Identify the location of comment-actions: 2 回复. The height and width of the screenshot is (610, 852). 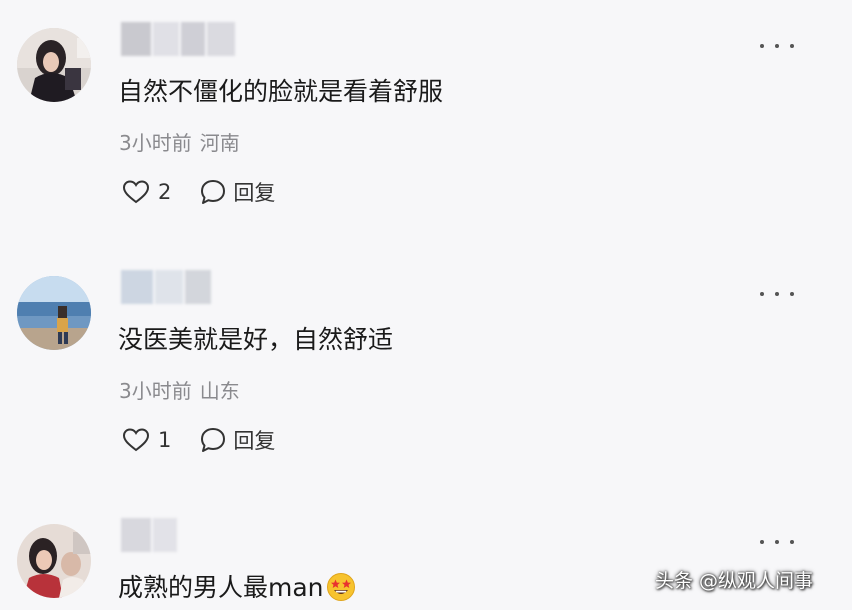
(198, 192).